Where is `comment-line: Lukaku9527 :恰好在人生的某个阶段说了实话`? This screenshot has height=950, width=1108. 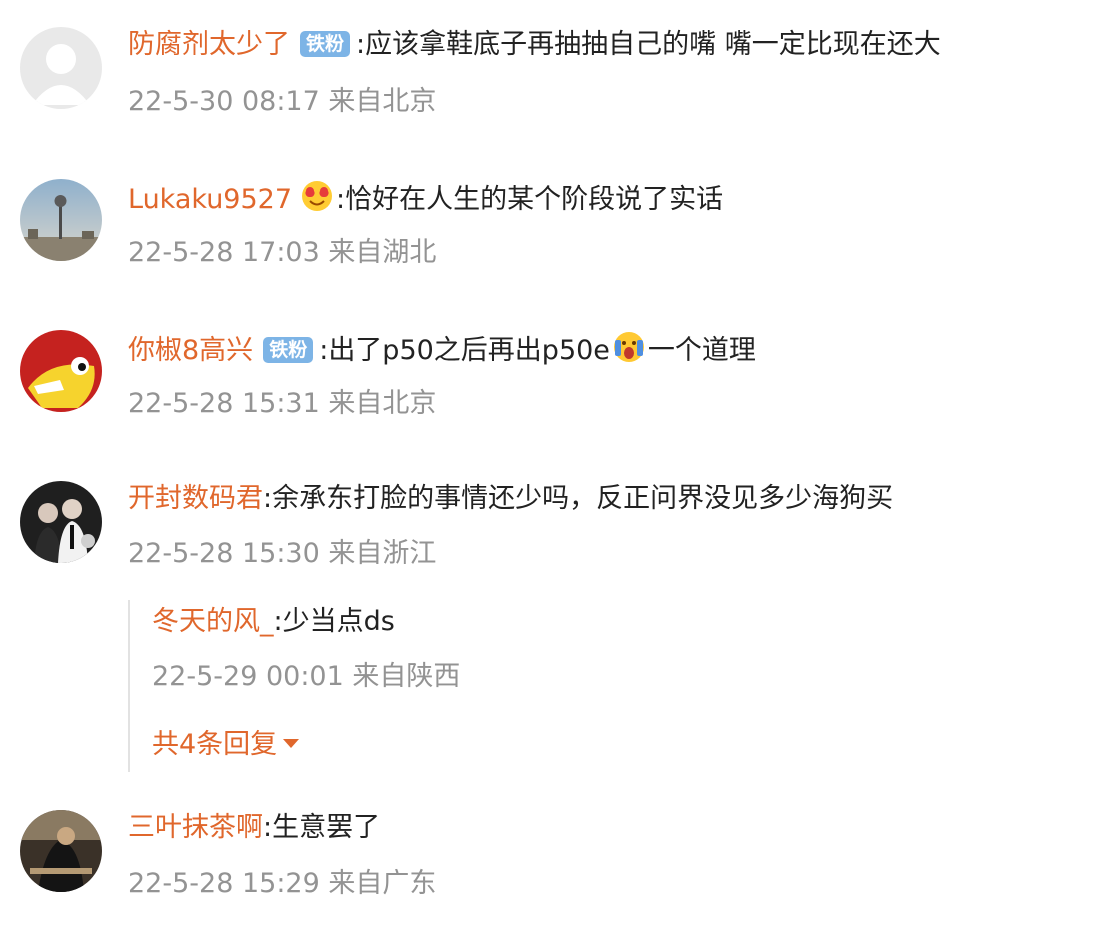 comment-line: Lukaku9527 :恰好在人生的某个阶段说了实话 is located at coordinates (425, 198).